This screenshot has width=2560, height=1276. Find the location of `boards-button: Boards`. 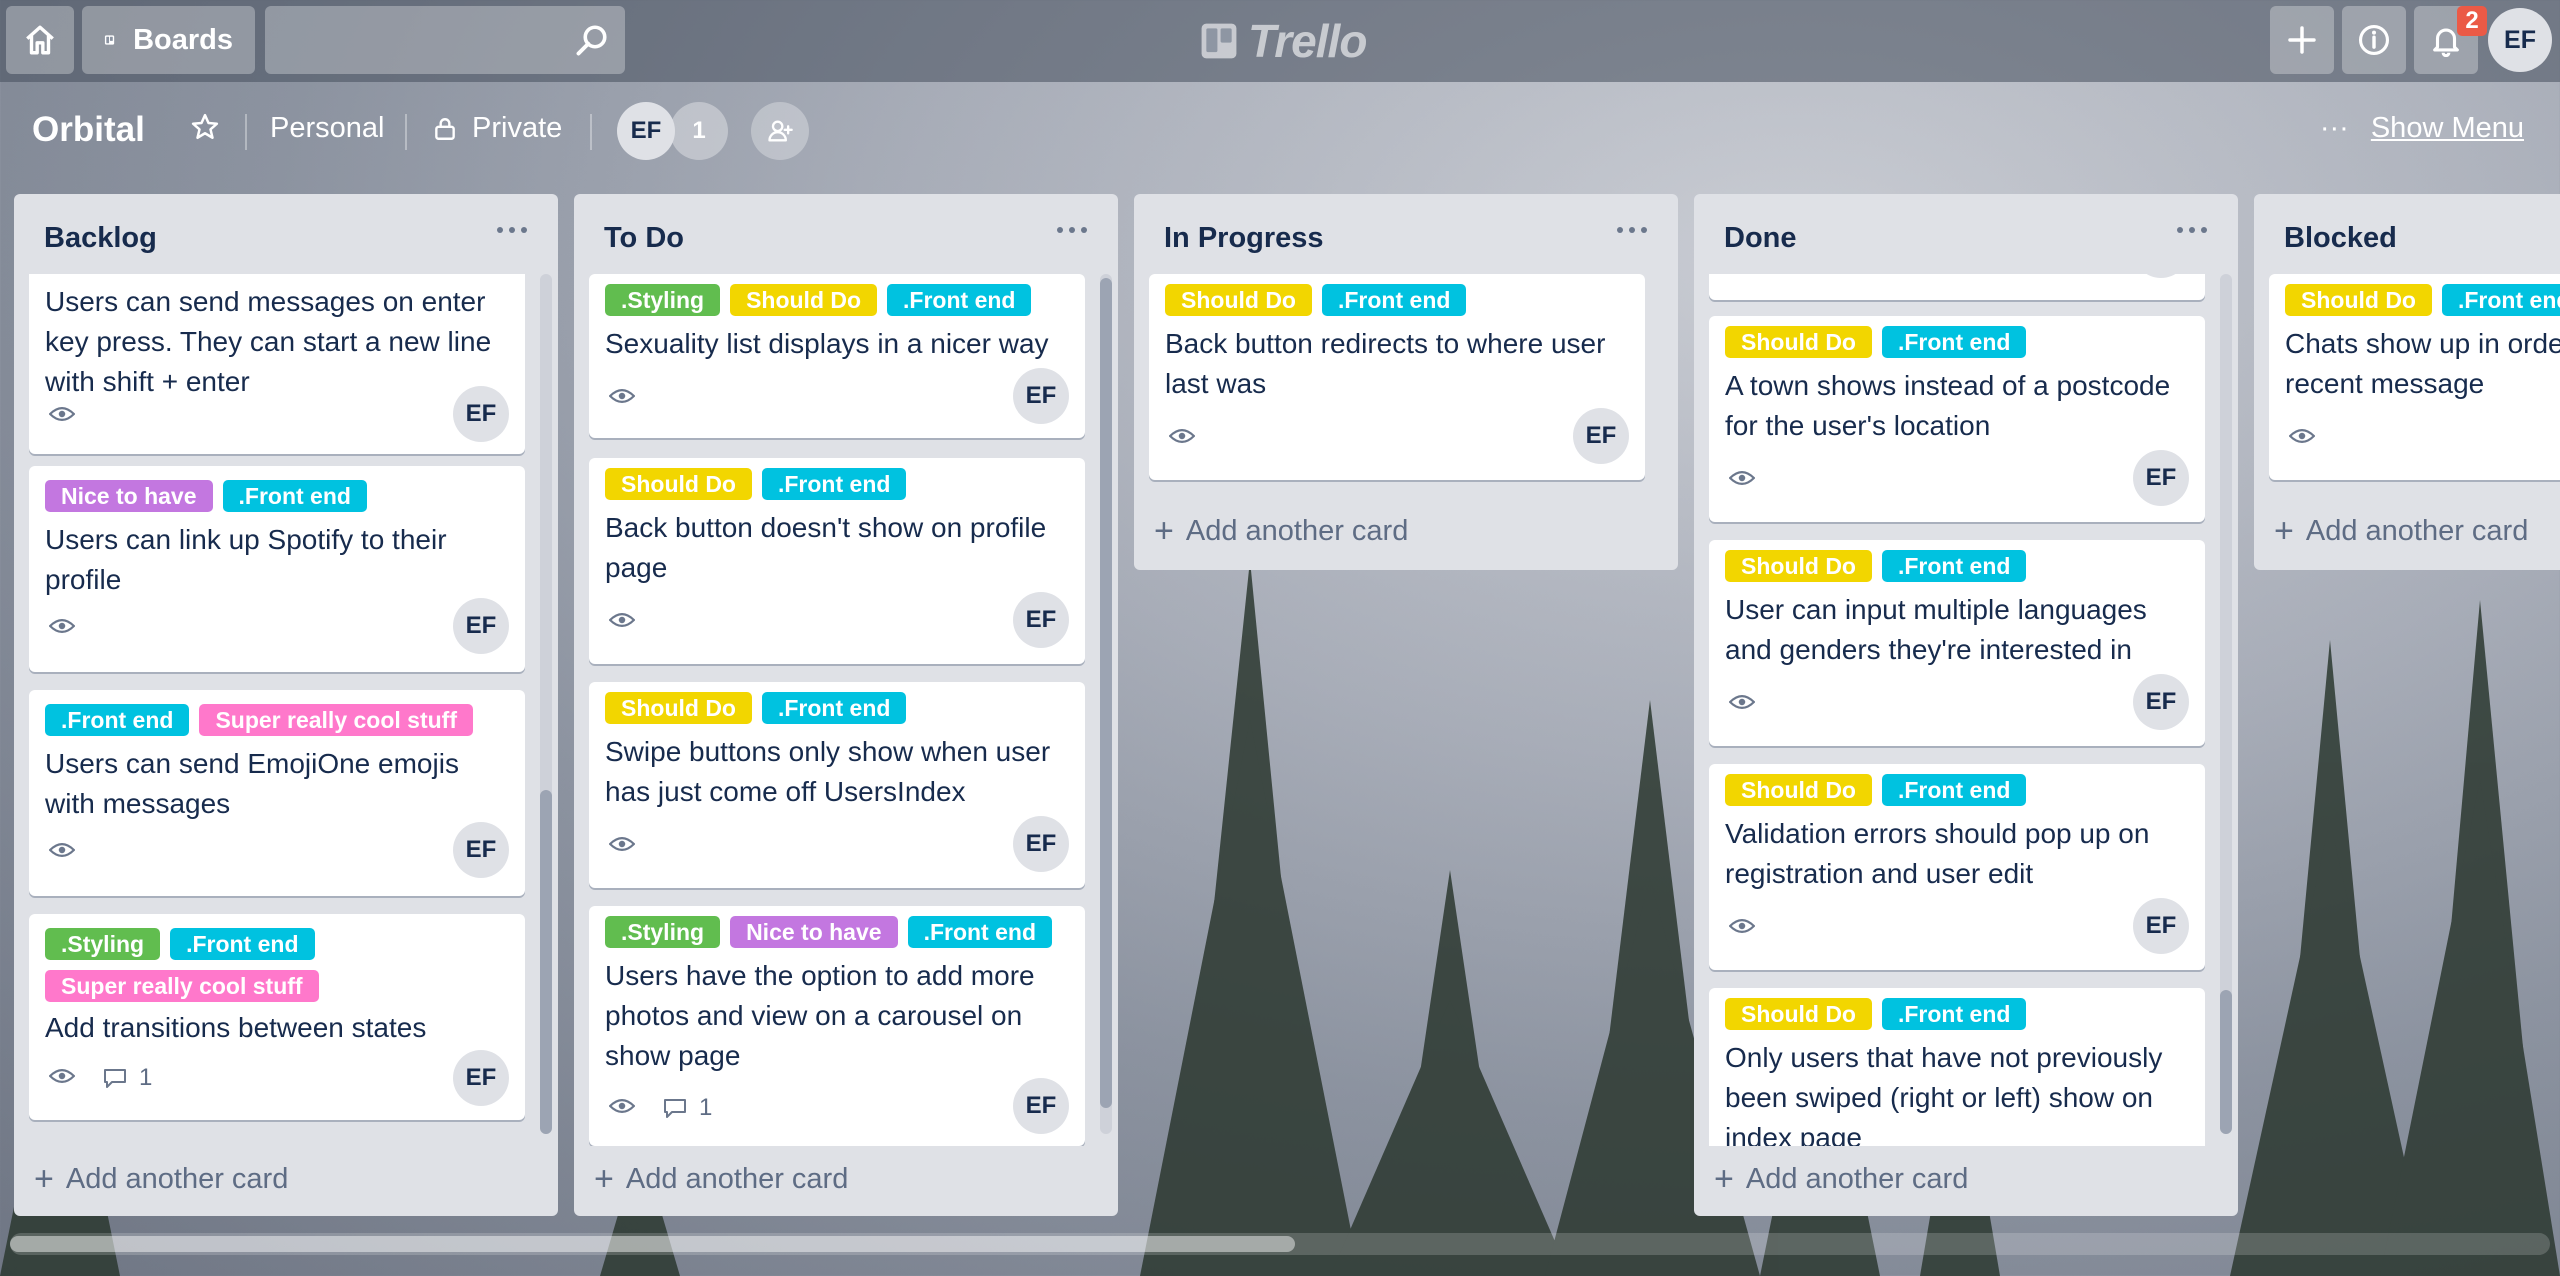

boards-button: Boards is located at coordinates (168, 40).